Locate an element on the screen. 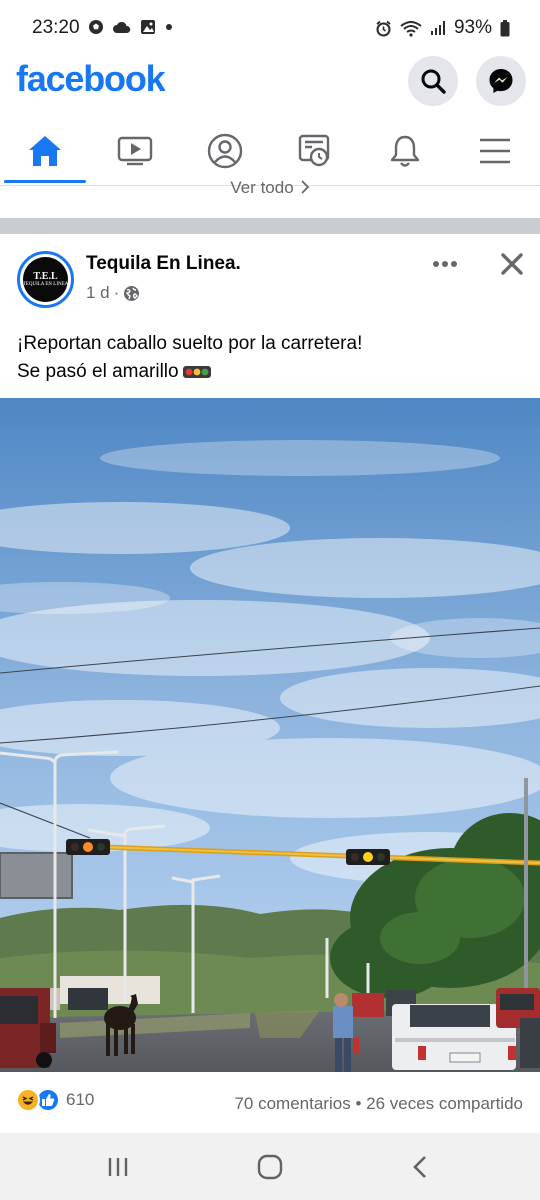 This screenshot has width=540, height=1200. status-notification-icons is located at coordinates (130, 27).